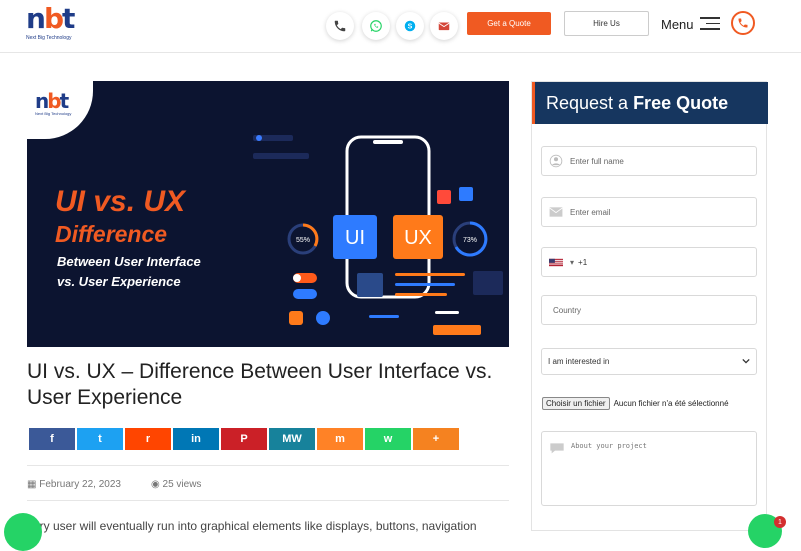 The width and height of the screenshot is (801, 551). I want to click on linkedin-icon: in, so click(196, 439).